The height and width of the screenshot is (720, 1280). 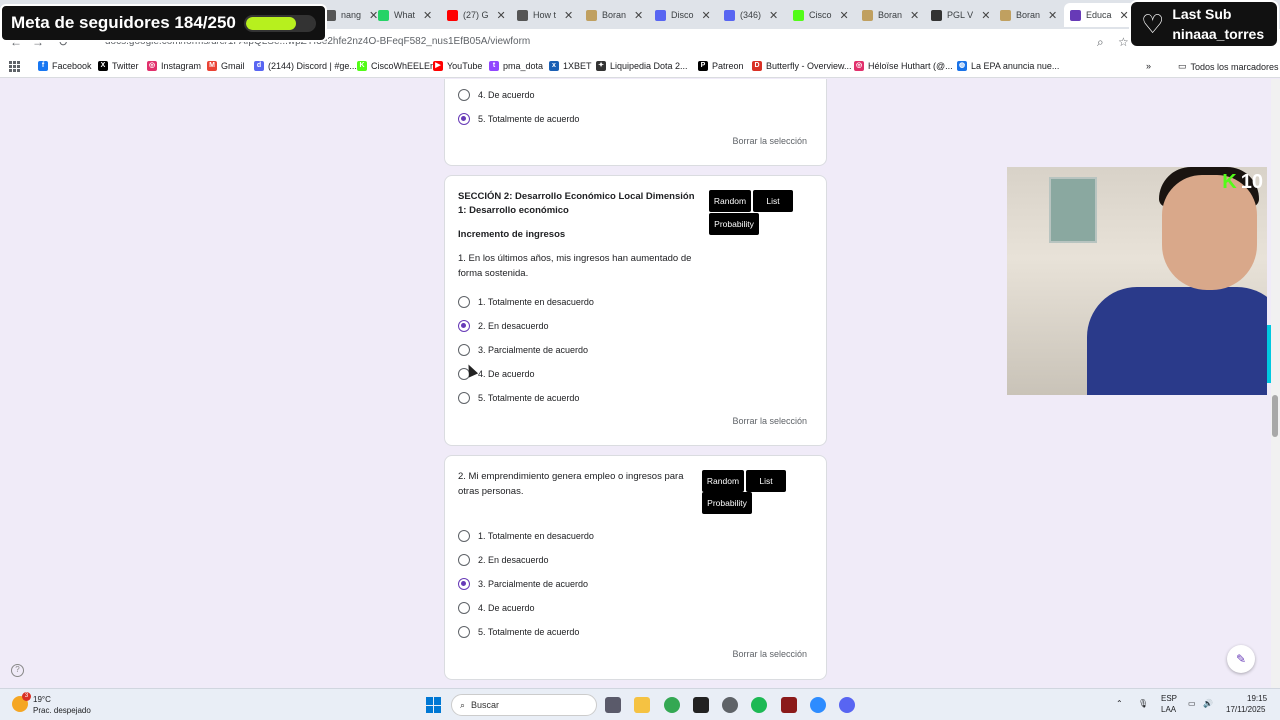 What do you see at coordinates (405, 15) in the screenshot?
I see `browser-tab: What ✕` at bounding box center [405, 15].